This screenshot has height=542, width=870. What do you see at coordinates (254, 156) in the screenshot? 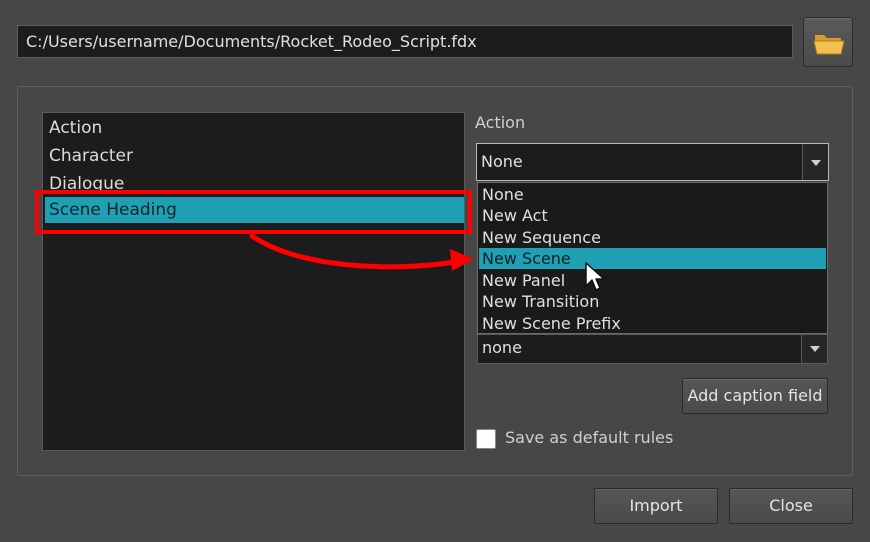
I see `list-item-character: Character` at bounding box center [254, 156].